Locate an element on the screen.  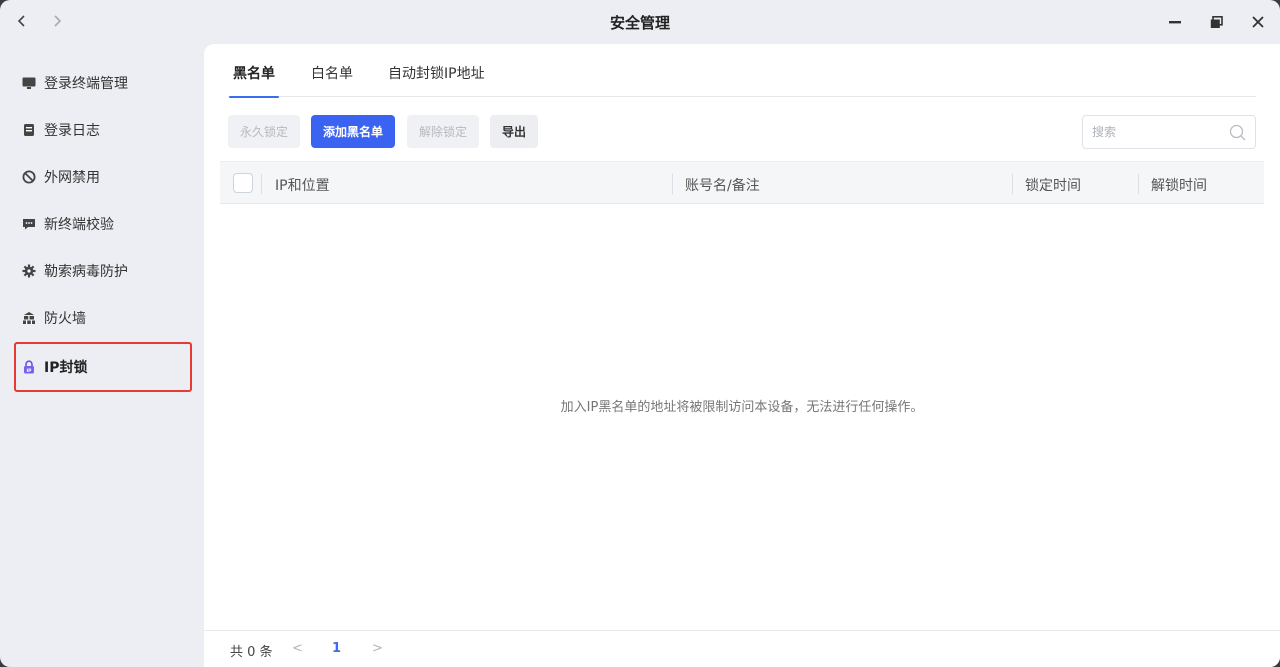
tab-blacklist: 黑名单 is located at coordinates (254, 80).